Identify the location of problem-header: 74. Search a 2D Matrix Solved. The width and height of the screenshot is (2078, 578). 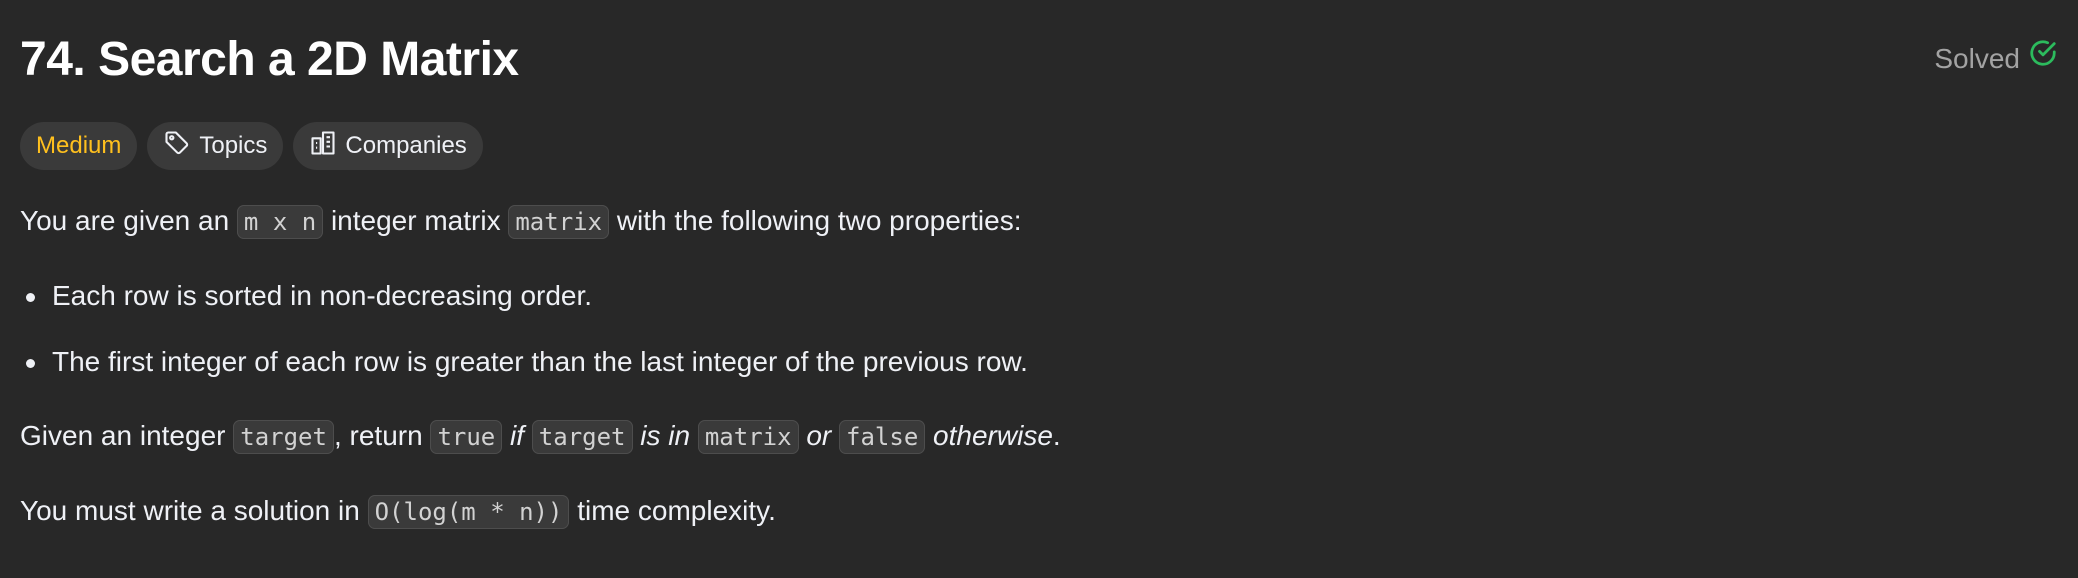
(1039, 60).